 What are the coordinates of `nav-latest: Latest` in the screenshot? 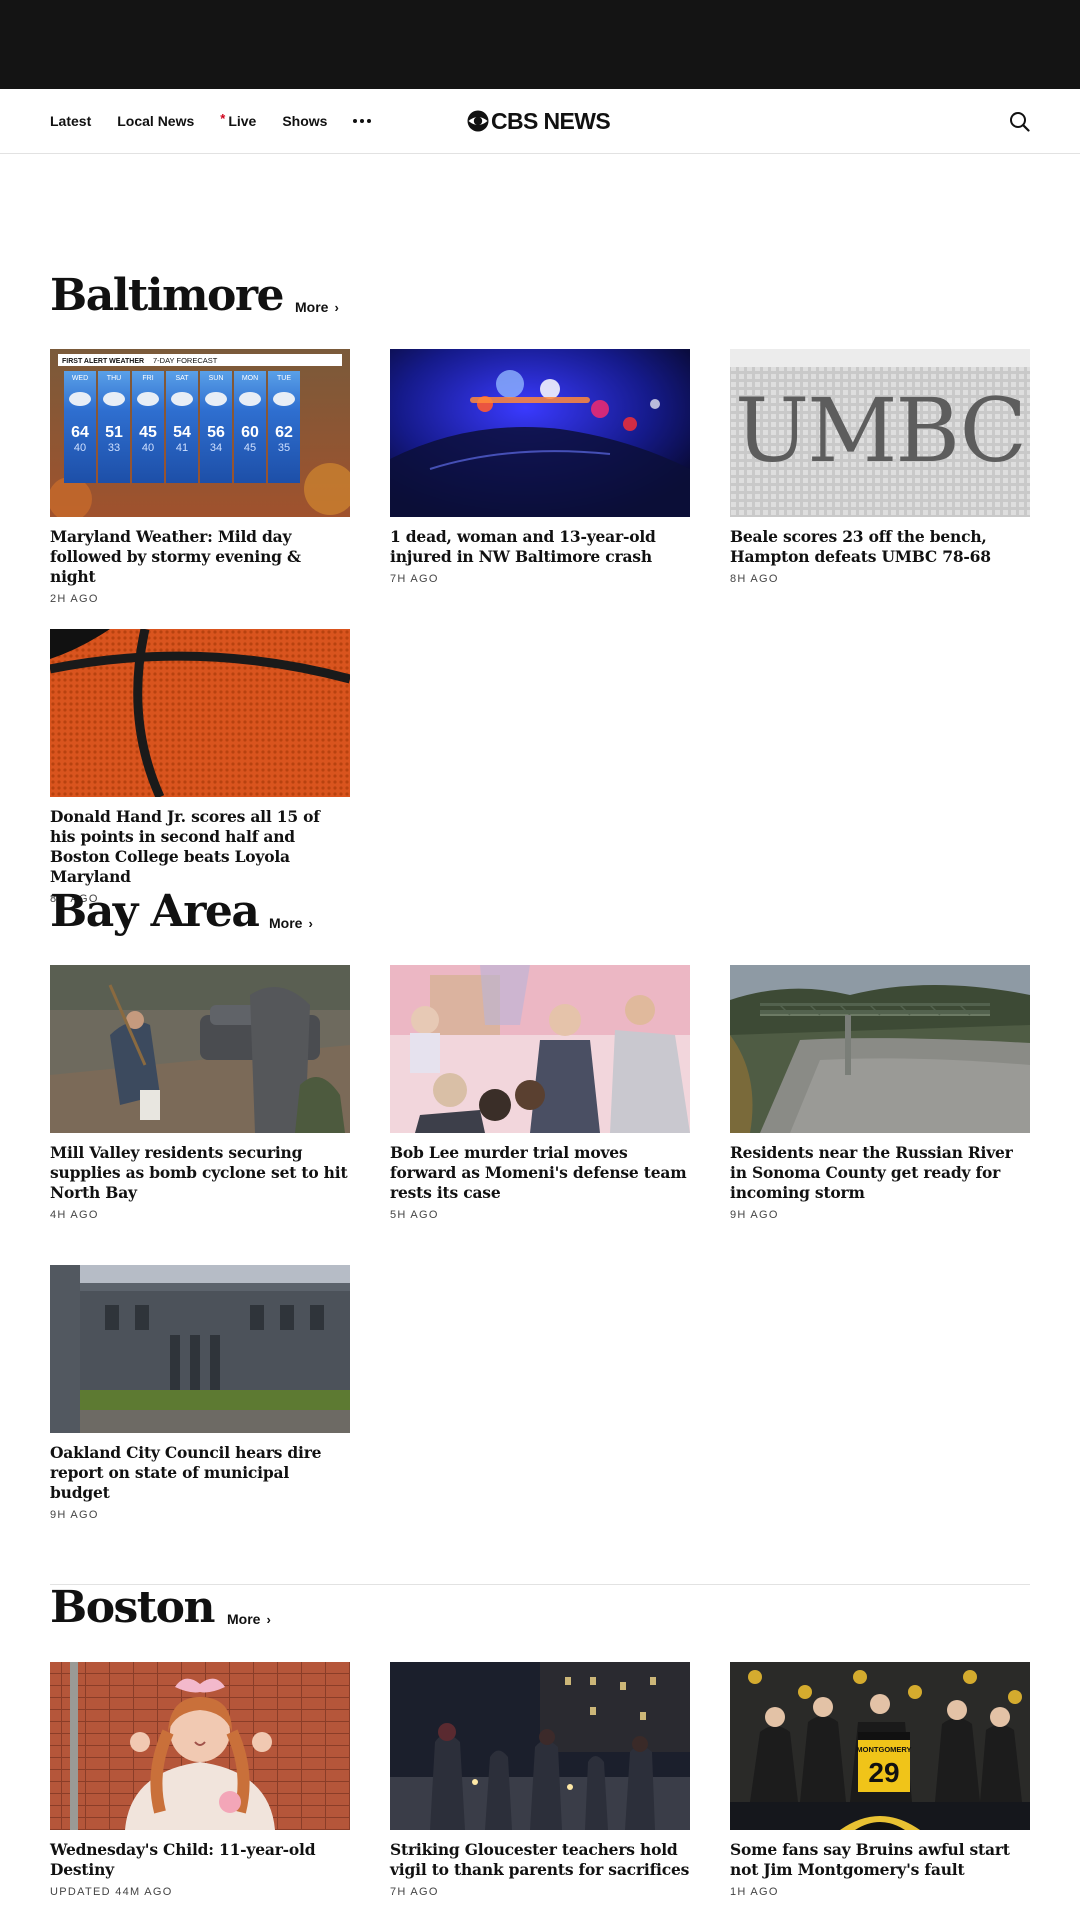 It's located at (70, 121).